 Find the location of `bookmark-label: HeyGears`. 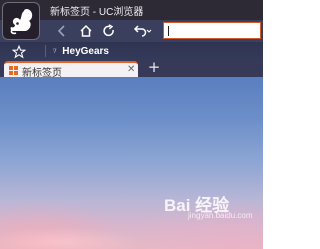

bookmark-label: HeyGears is located at coordinates (85, 51).